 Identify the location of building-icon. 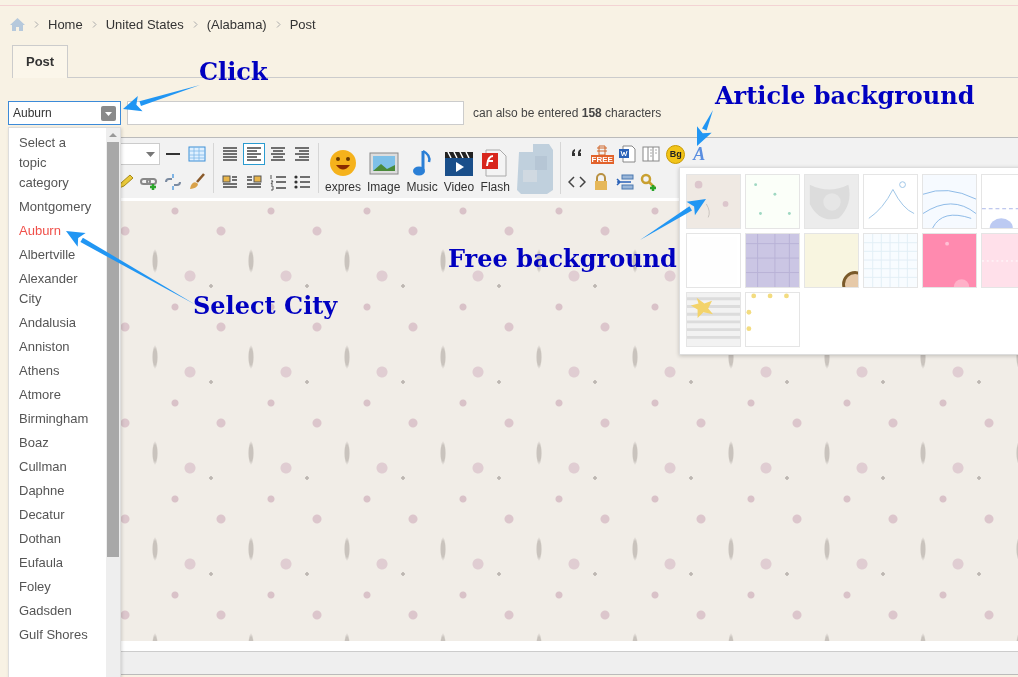
(602, 149).